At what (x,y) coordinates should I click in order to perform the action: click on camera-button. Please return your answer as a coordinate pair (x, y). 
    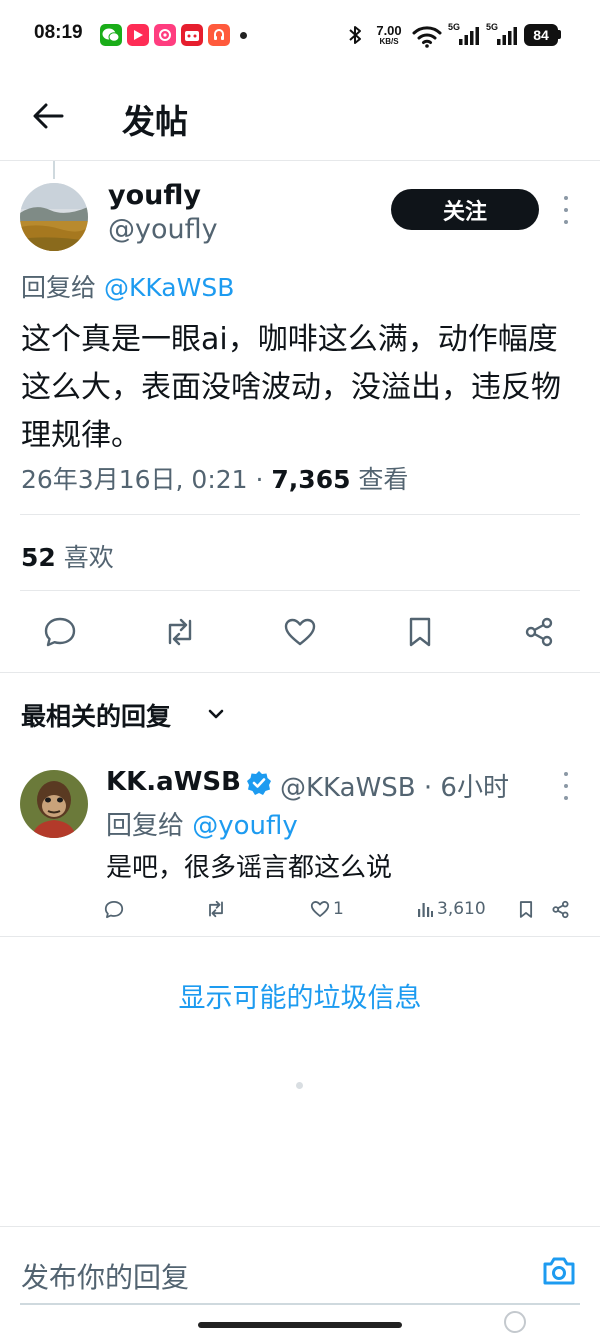
    Looking at the image, I should click on (559, 1271).